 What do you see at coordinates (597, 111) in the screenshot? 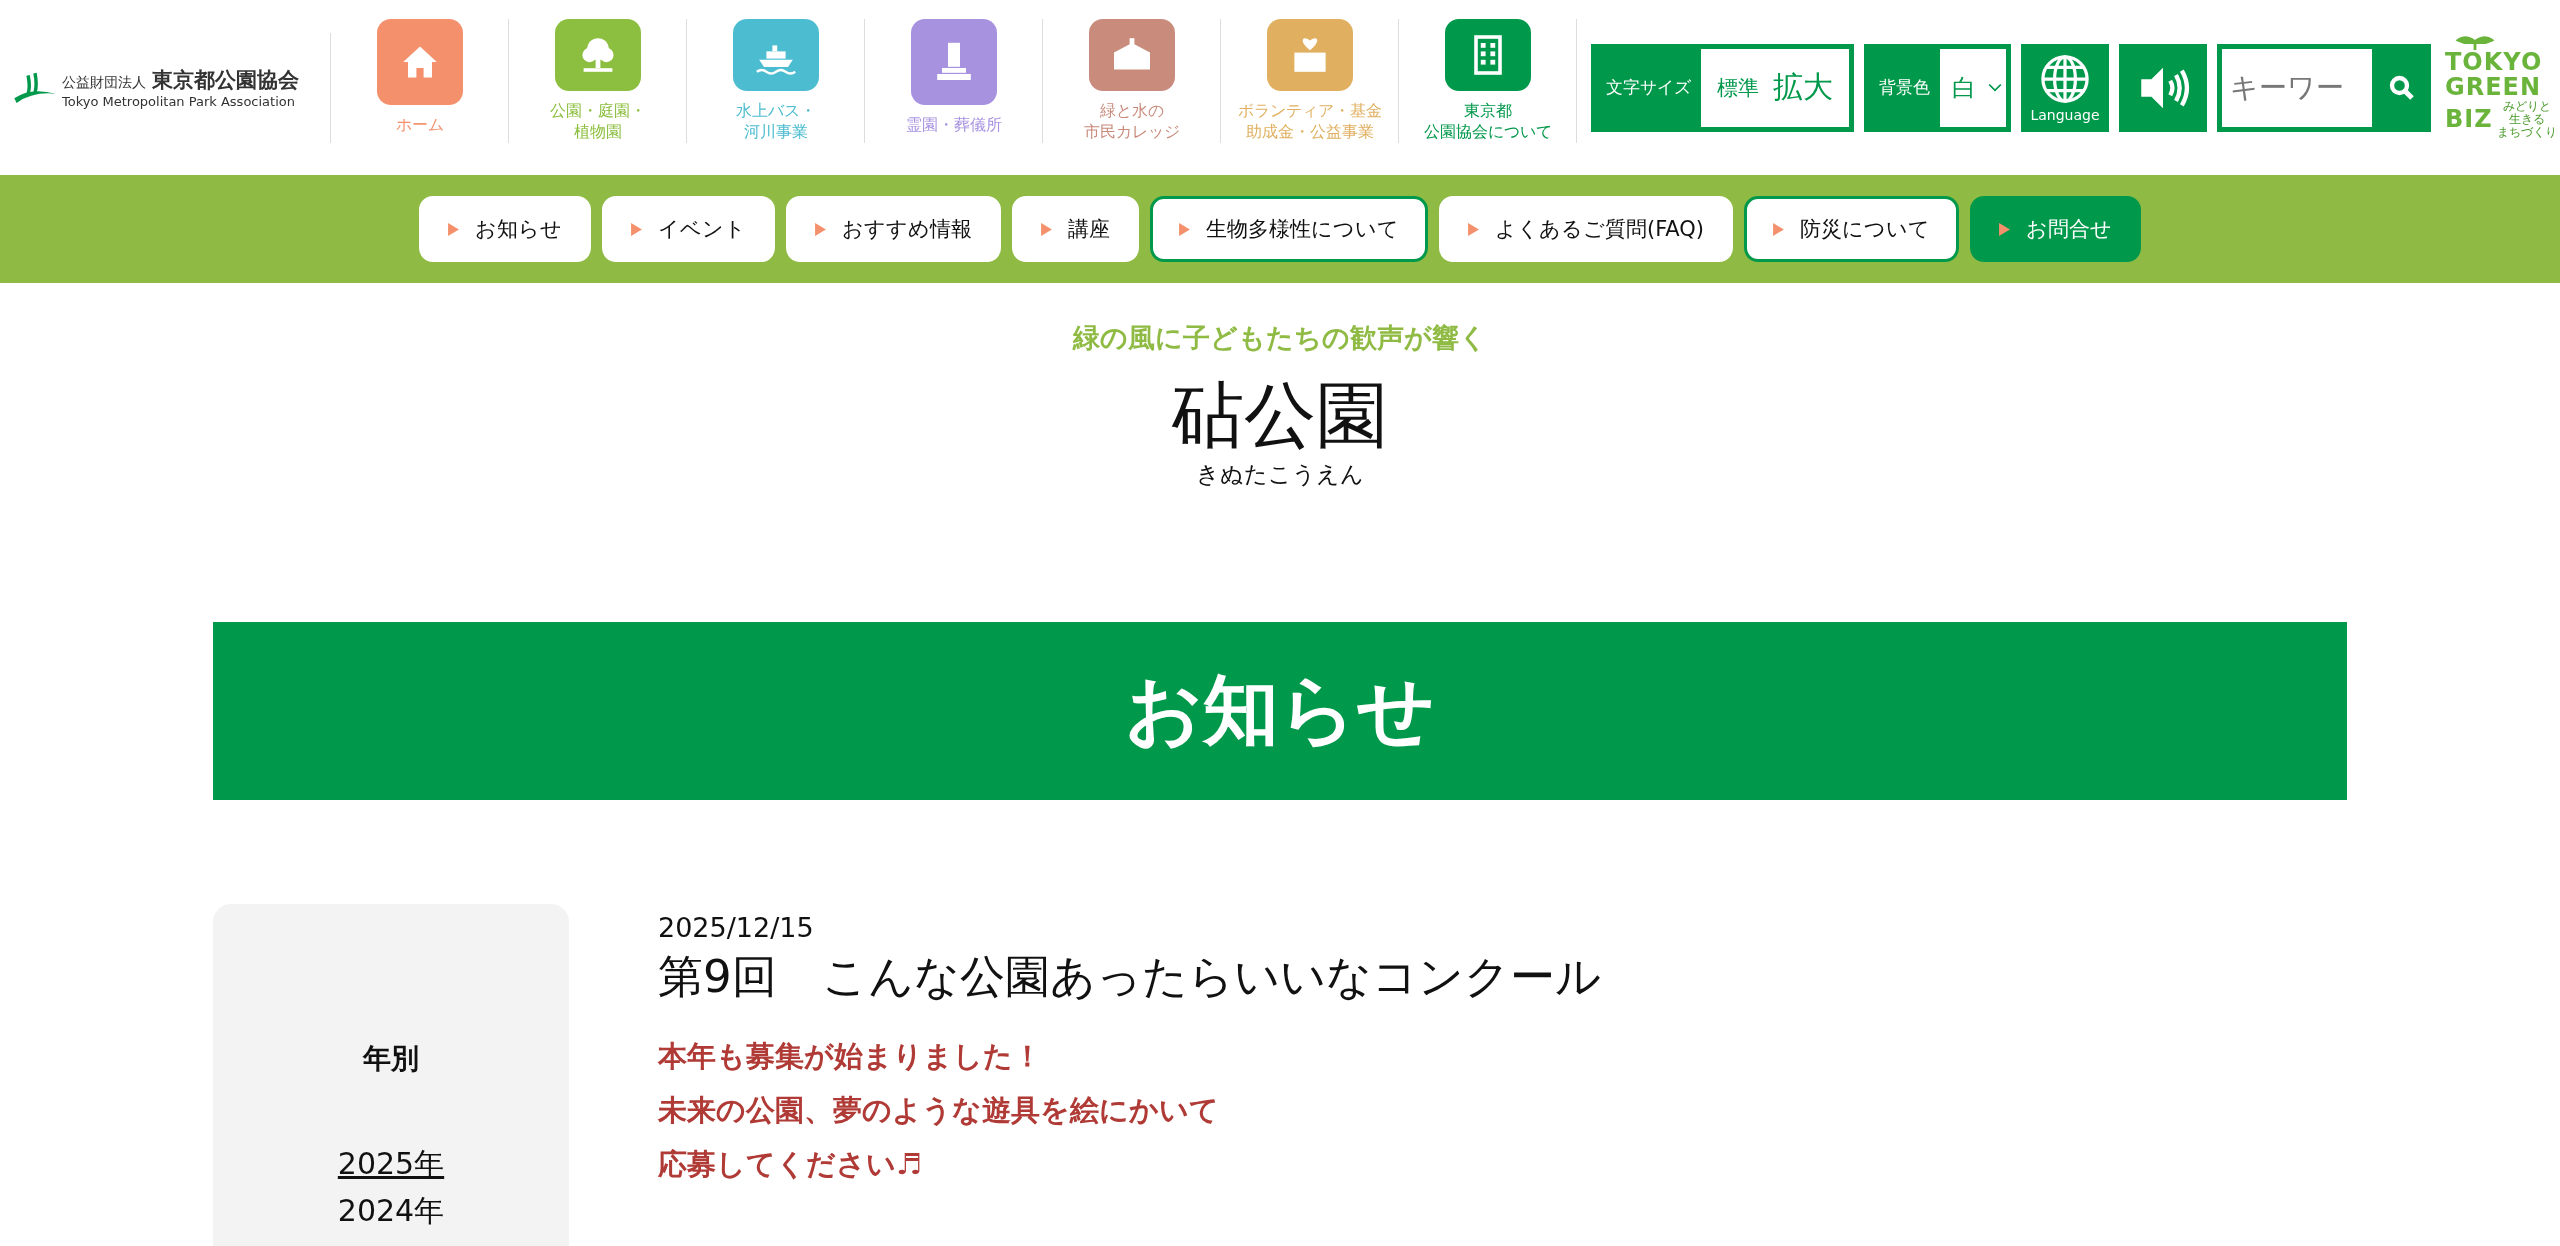
I see `nav-label: 公園・庭園・` at bounding box center [597, 111].